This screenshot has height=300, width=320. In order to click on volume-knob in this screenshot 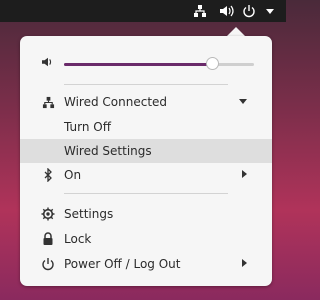, I will do `click(212, 63)`.